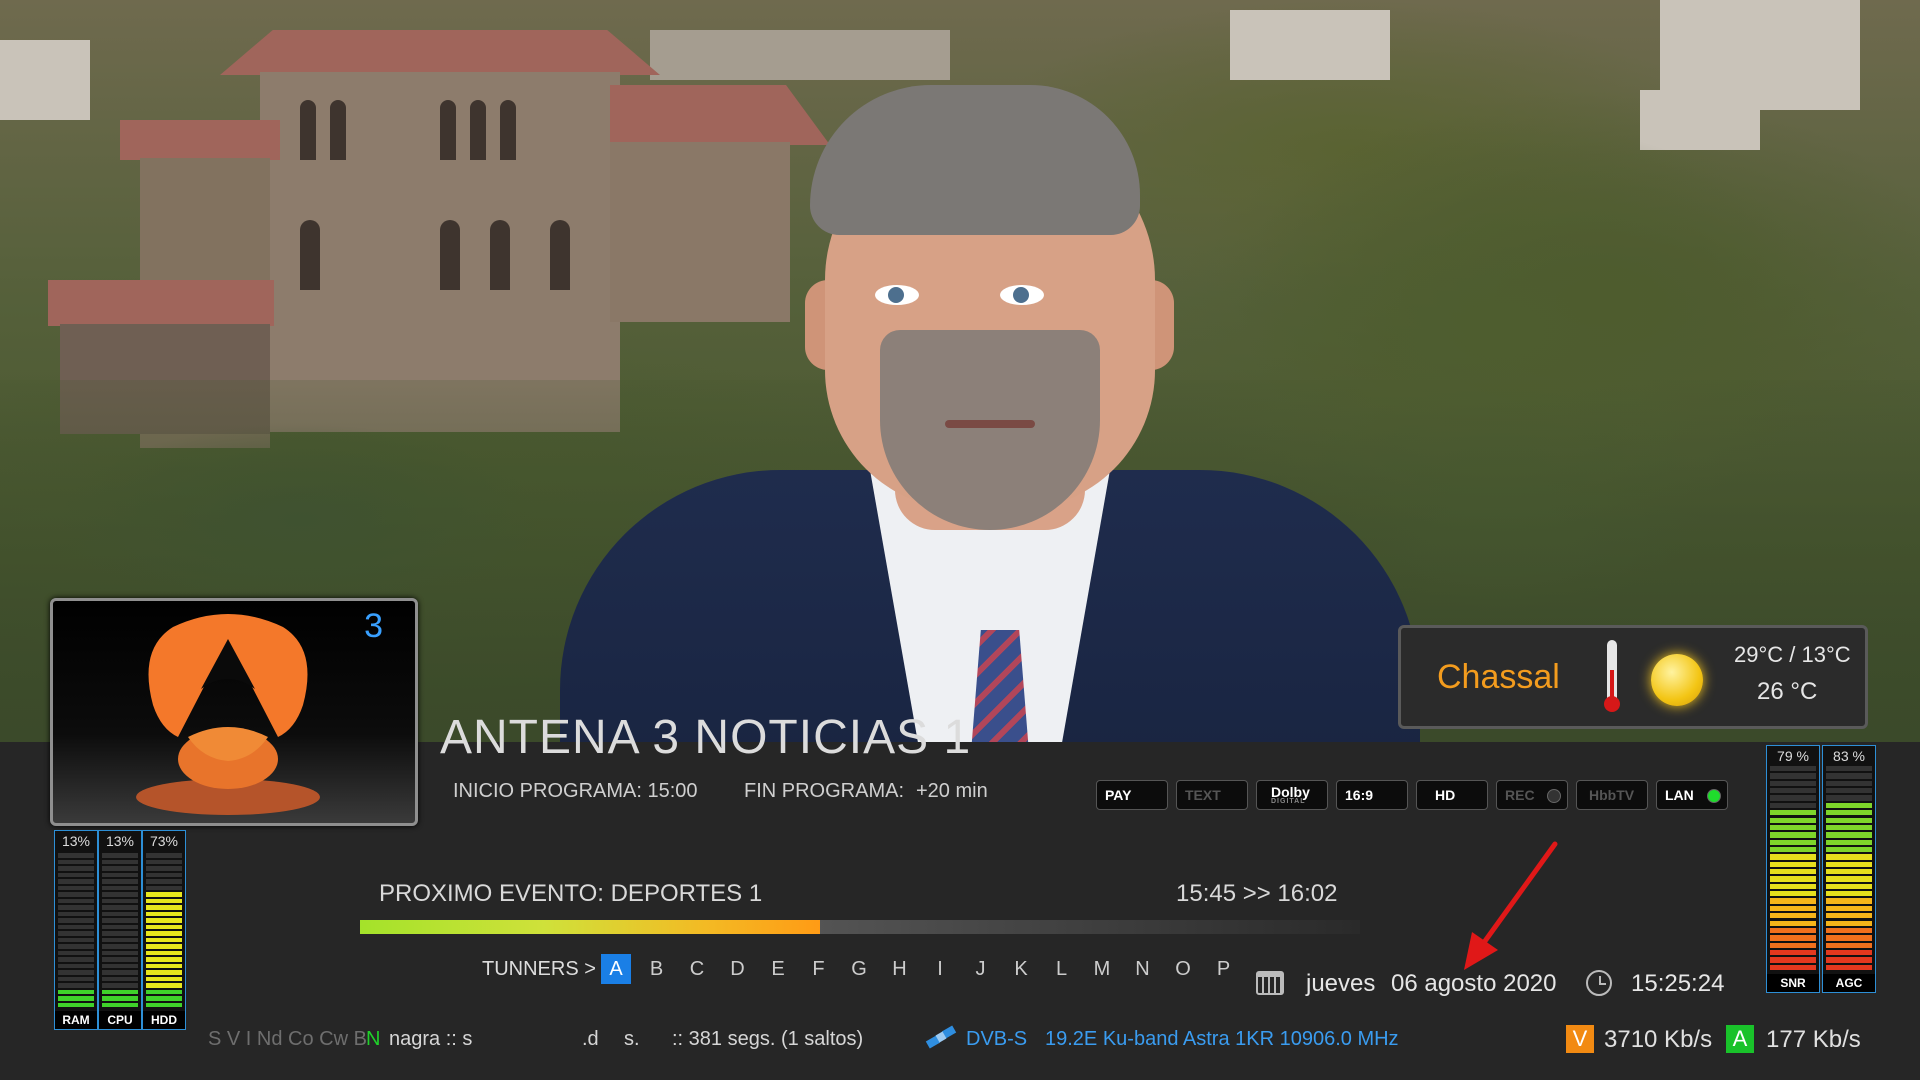  I want to click on program-progress-bar, so click(860, 927).